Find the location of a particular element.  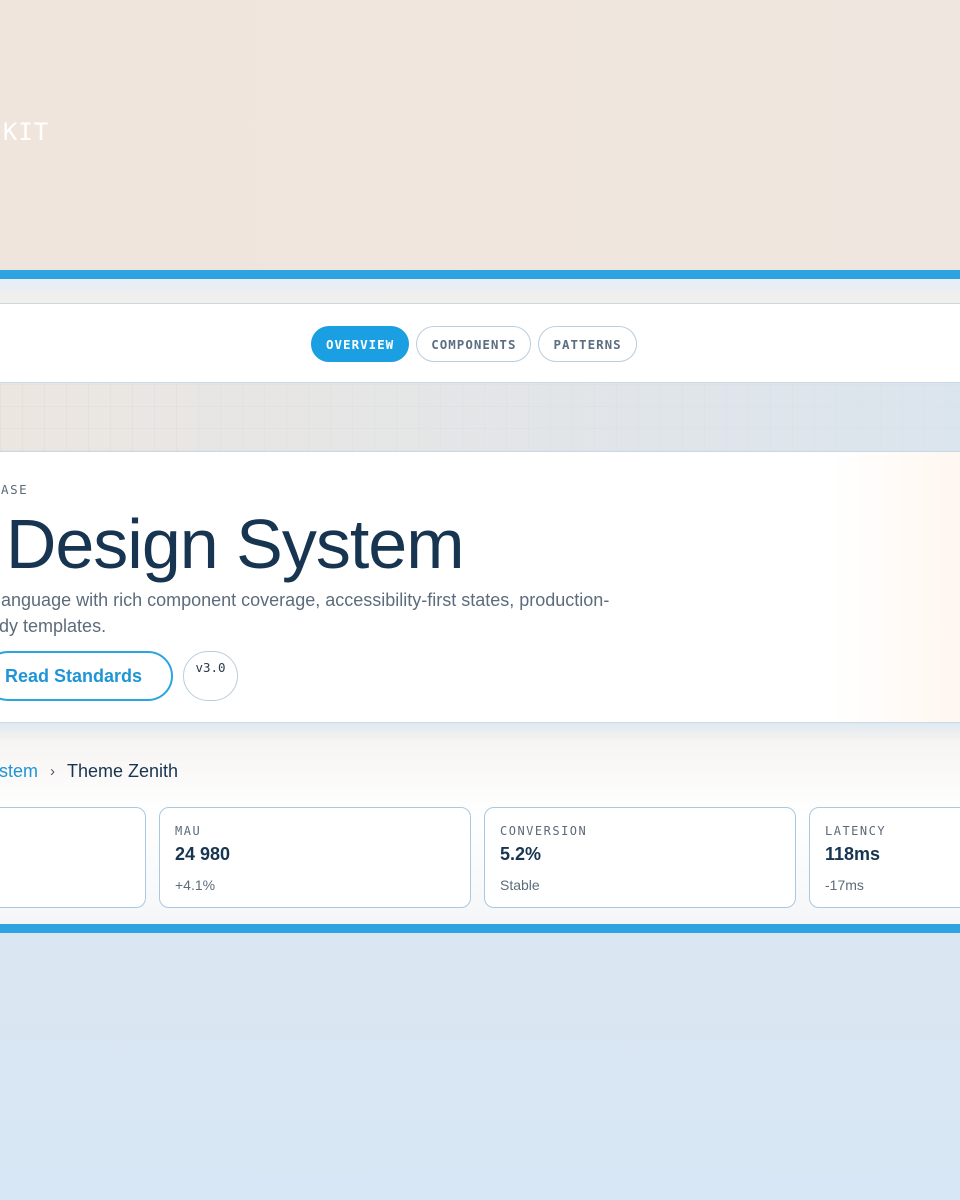

kit-label: N-KIT is located at coordinates (25, 132).